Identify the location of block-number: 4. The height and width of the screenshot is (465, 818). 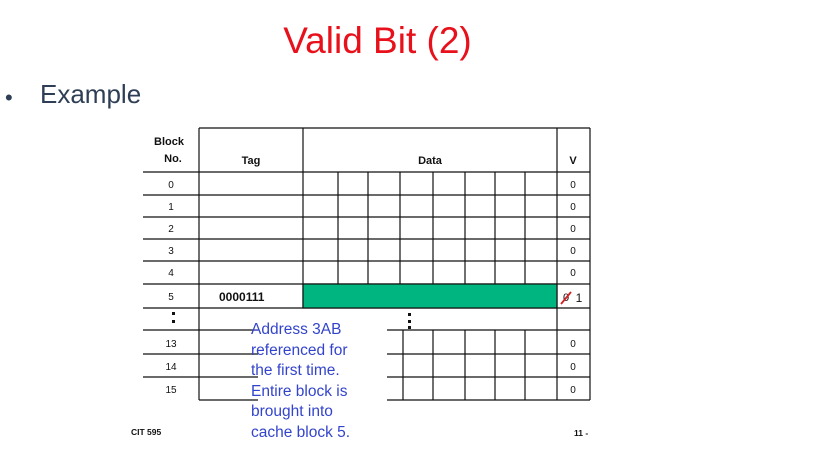
(171, 273).